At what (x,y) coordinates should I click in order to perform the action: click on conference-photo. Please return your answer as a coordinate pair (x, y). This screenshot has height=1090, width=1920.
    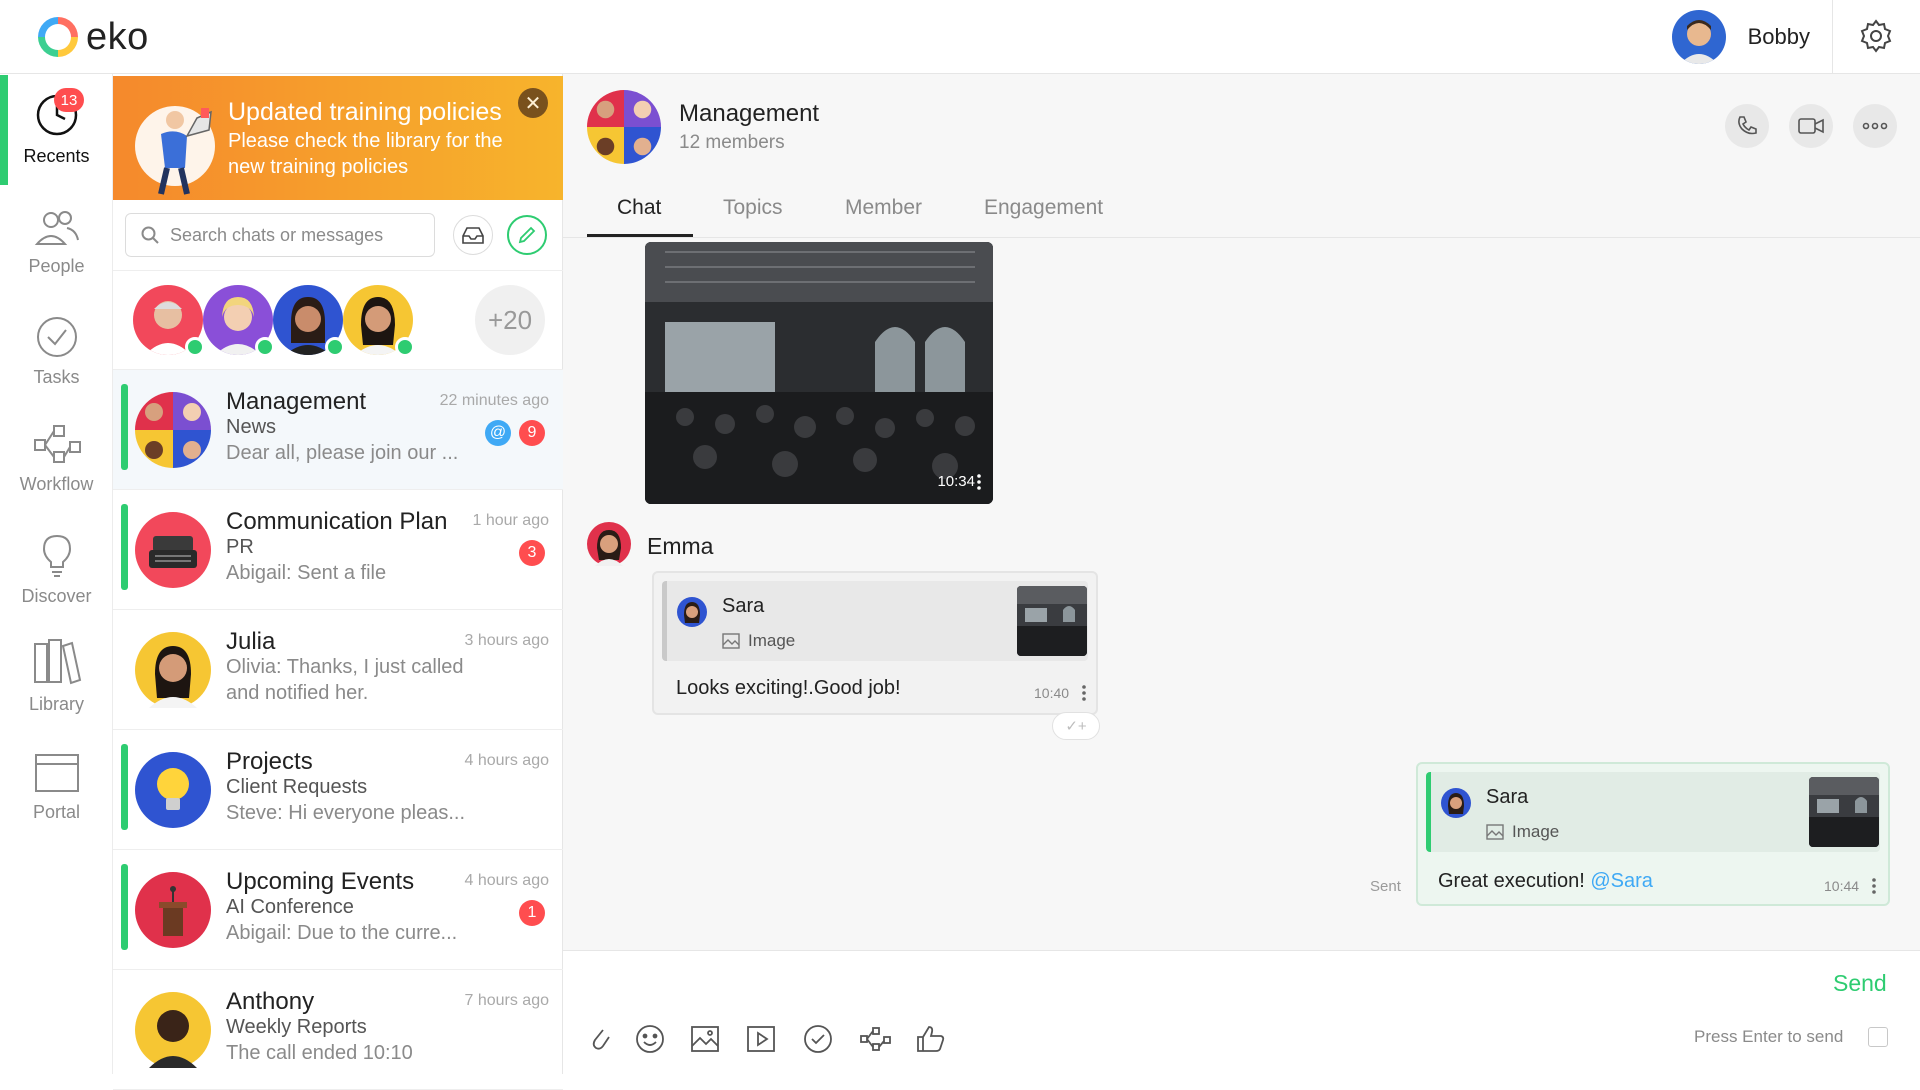
    Looking at the image, I should click on (819, 373).